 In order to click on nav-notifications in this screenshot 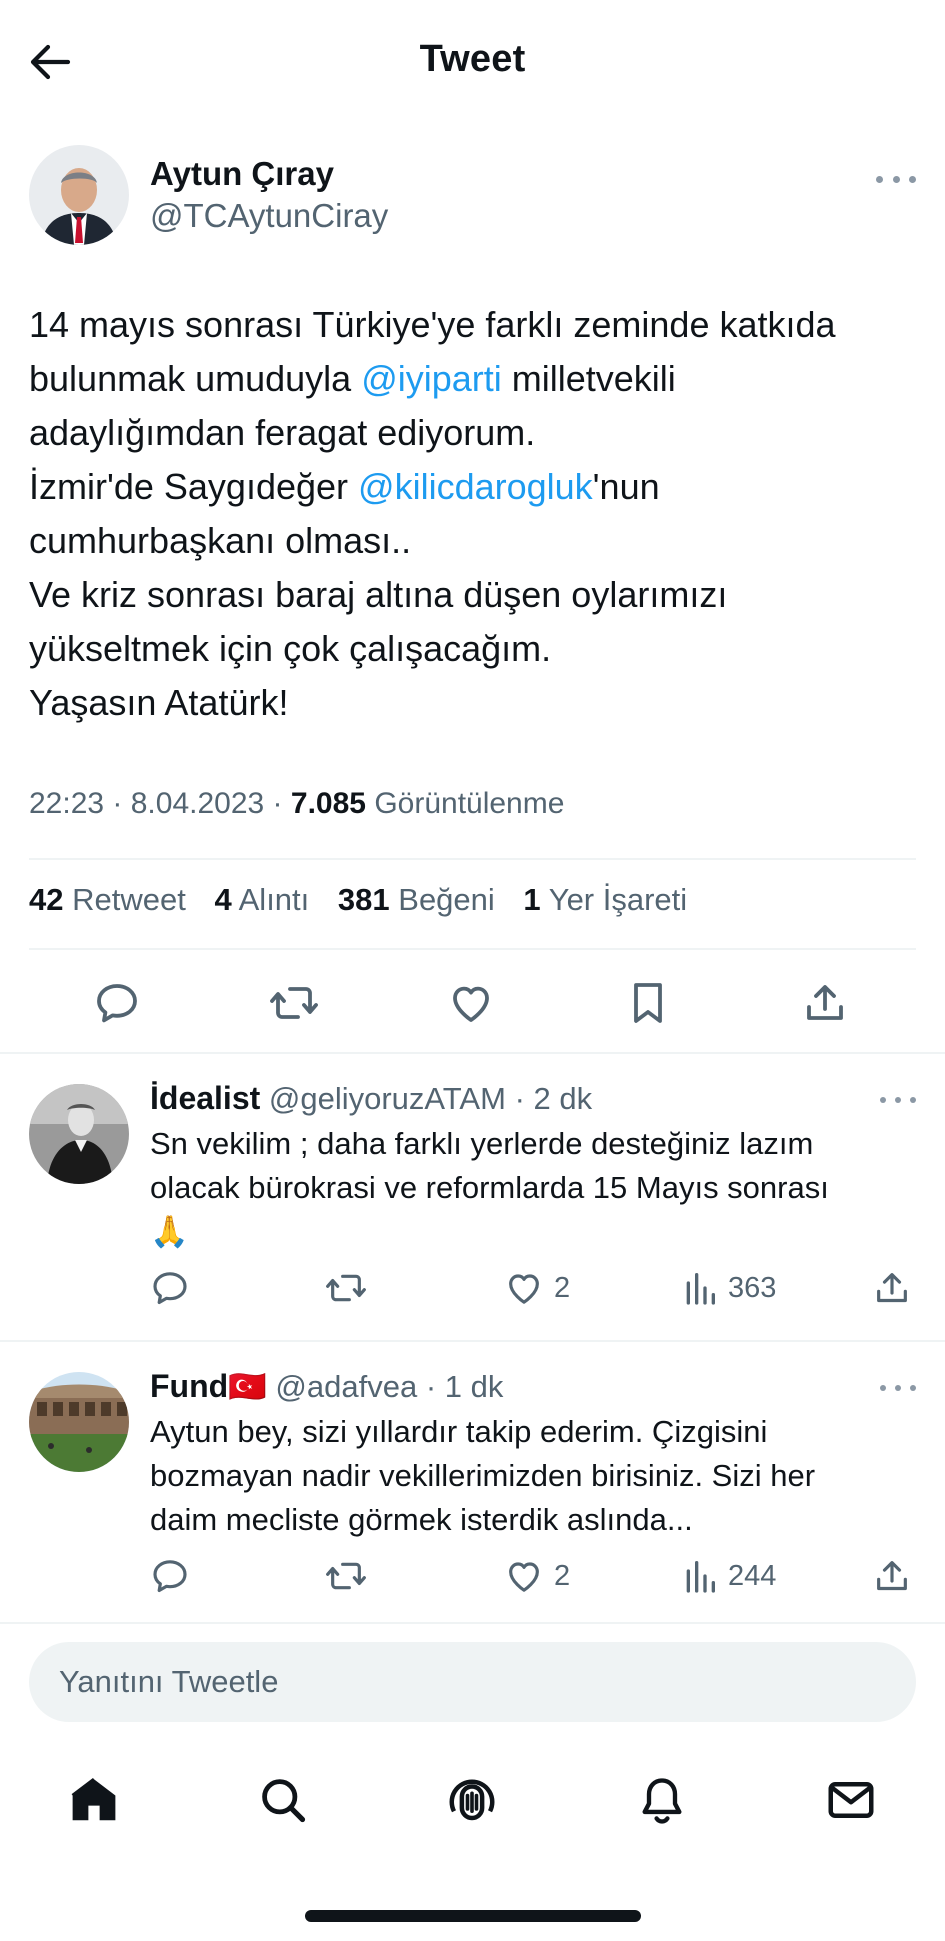, I will do `click(662, 1800)`.